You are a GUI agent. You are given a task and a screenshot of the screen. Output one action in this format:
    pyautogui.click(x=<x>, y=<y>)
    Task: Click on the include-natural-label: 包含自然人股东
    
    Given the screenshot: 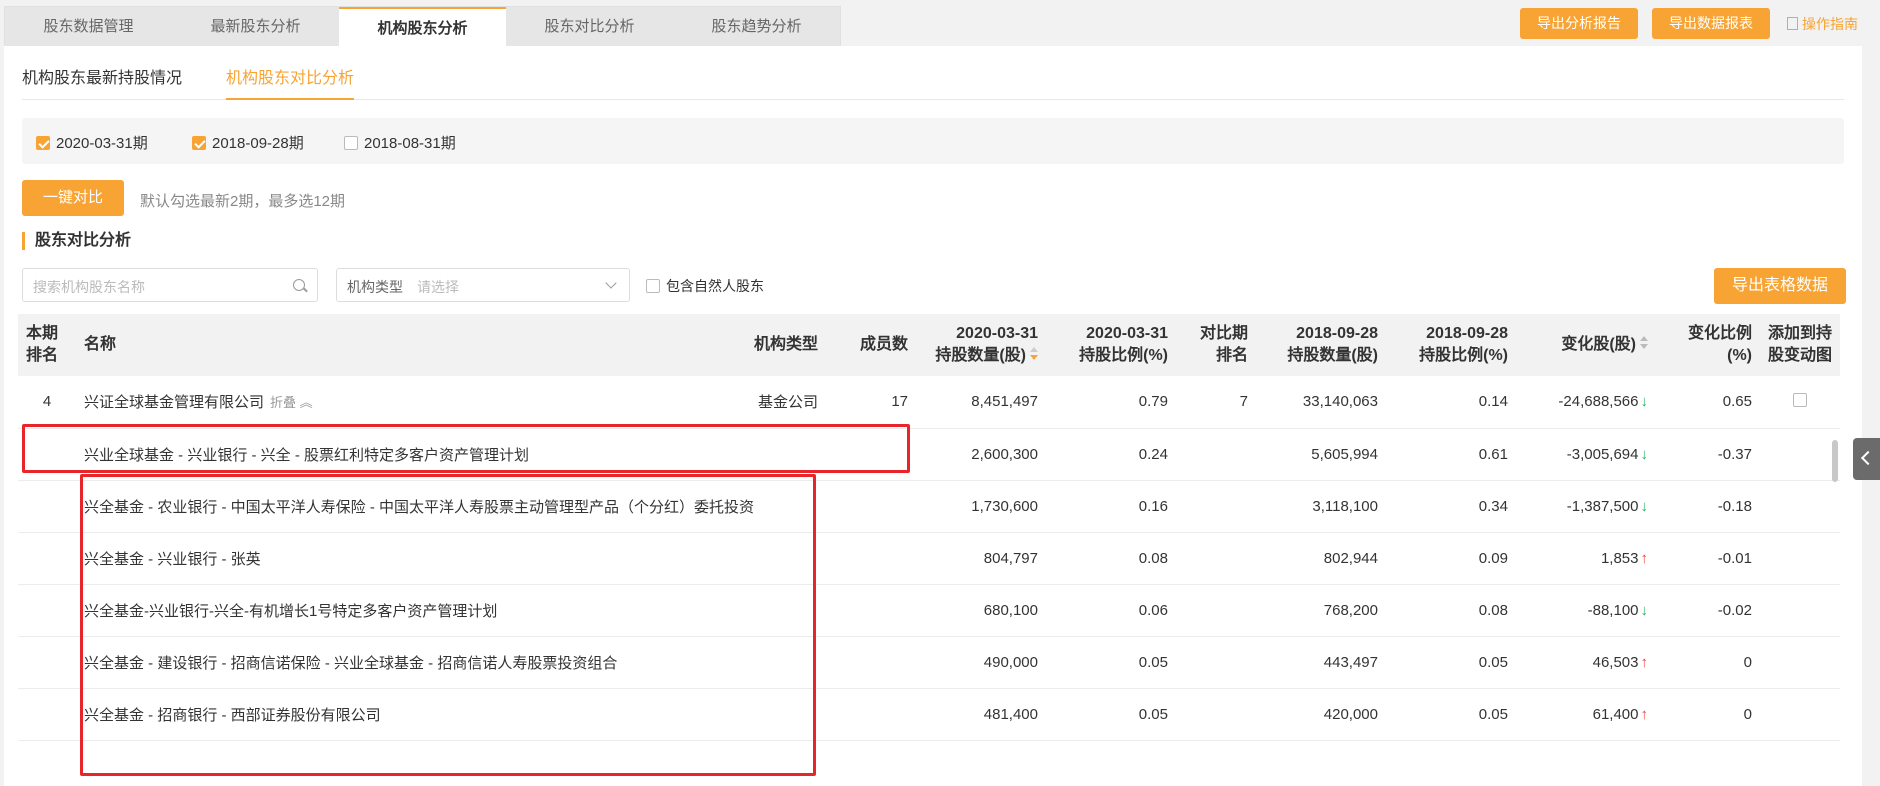 What is the action you would take?
    pyautogui.click(x=715, y=286)
    